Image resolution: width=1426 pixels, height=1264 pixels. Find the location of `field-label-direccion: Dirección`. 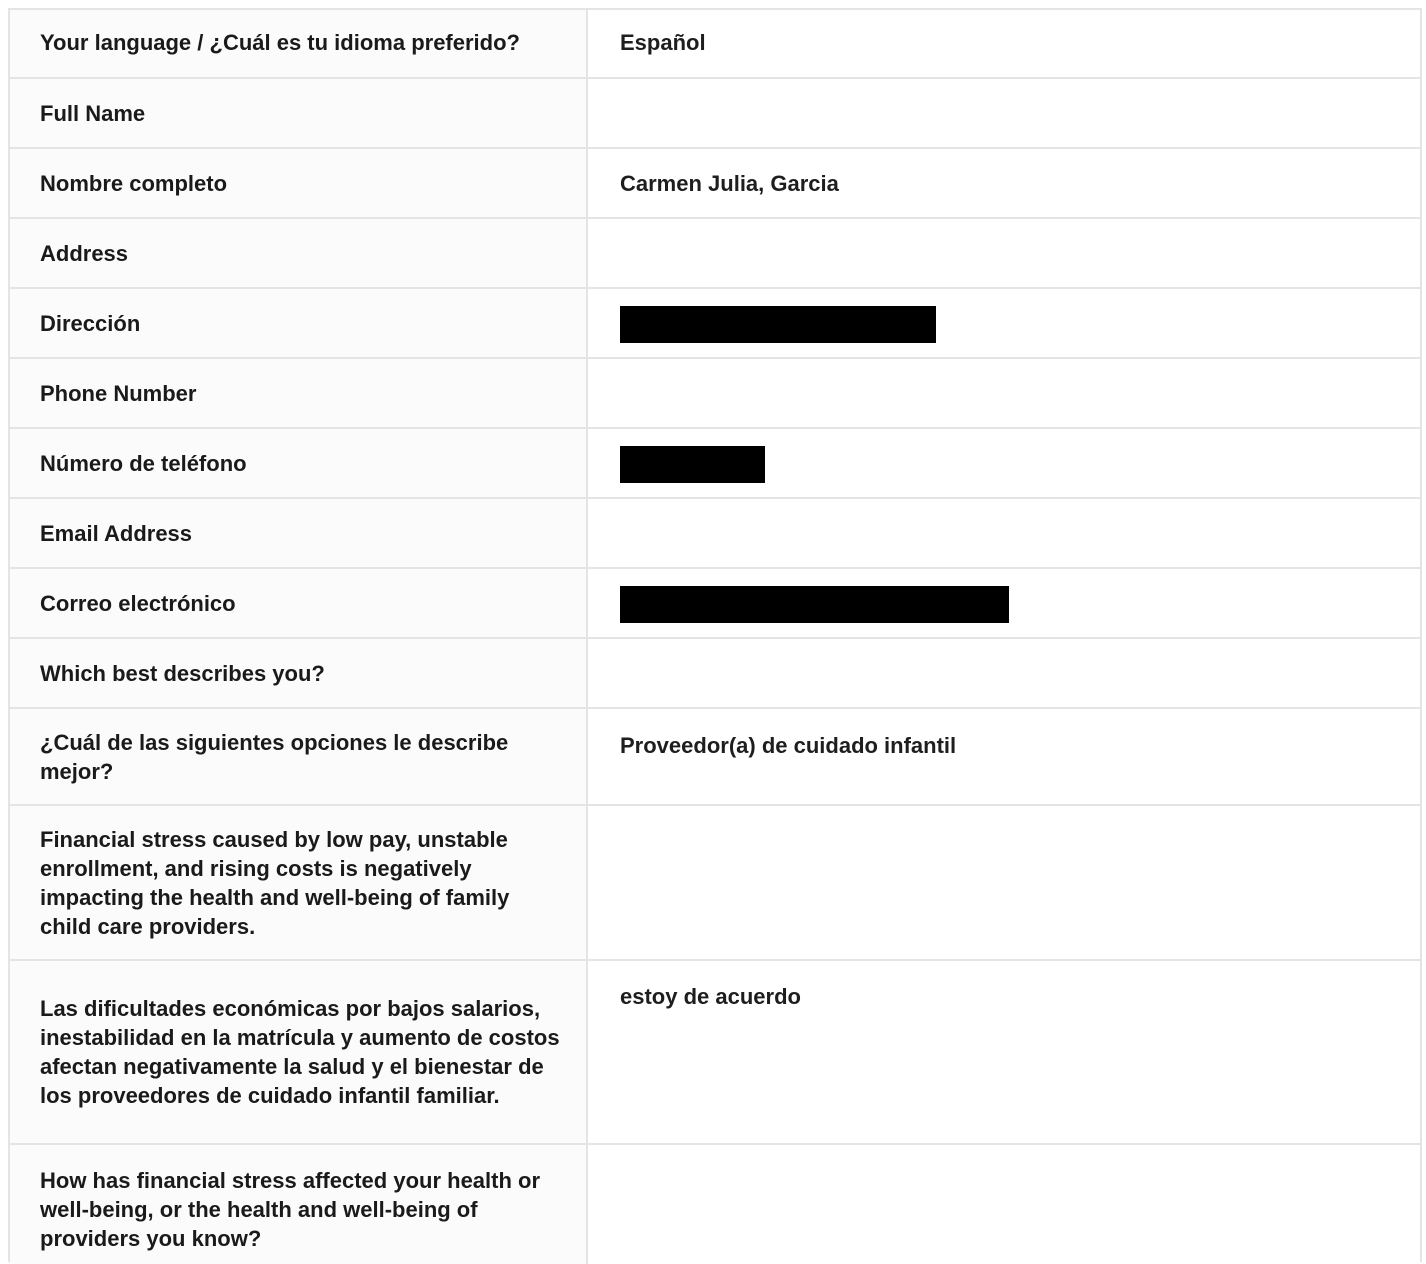

field-label-direccion: Dirección is located at coordinates (298, 323).